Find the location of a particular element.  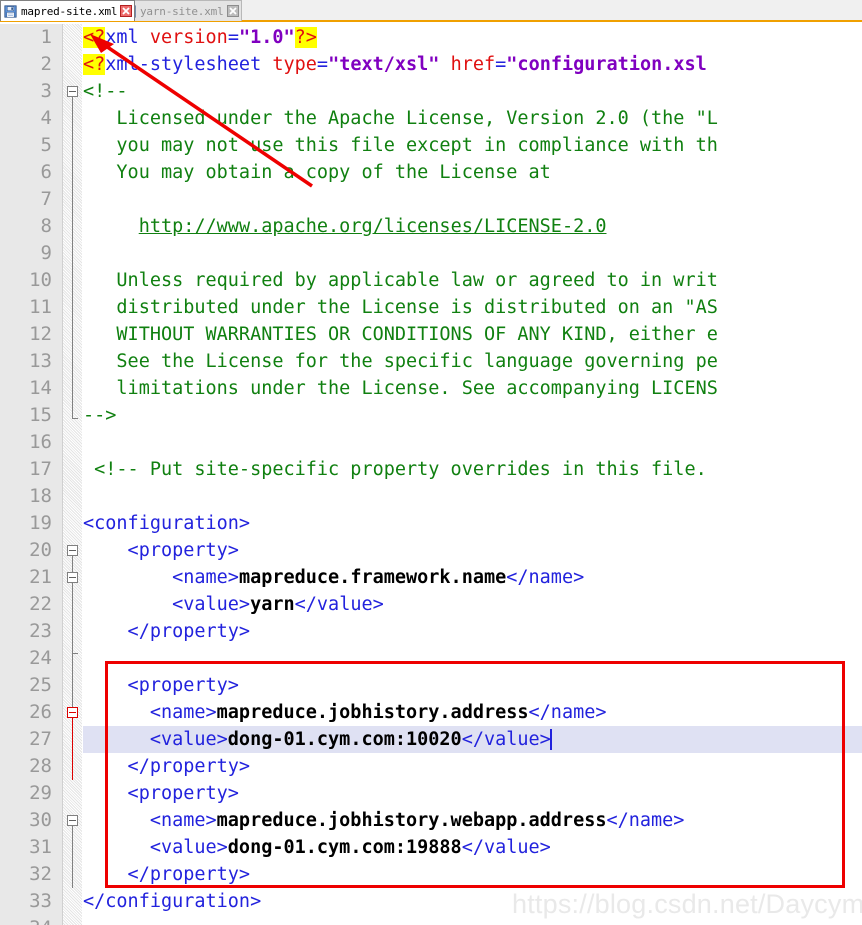

property-value-2: dong-01.cym.com:19888 is located at coordinates (344, 847).